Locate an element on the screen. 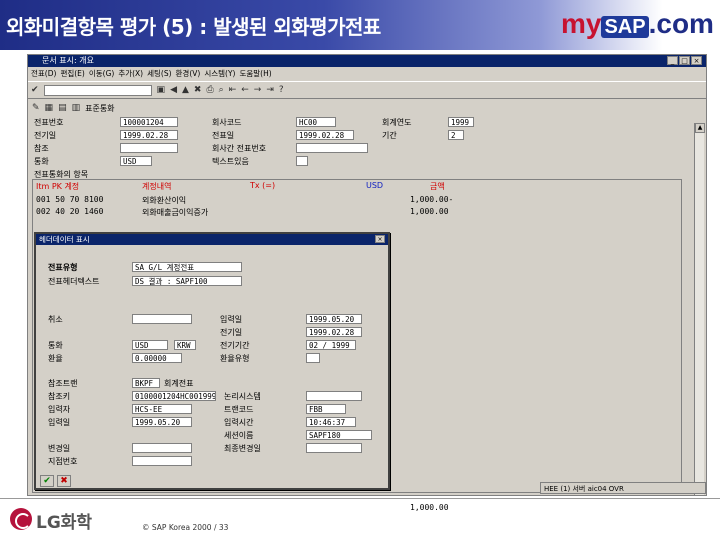 The height and width of the screenshot is (540, 720). dlg-posting-period-field: 02 / 1999 is located at coordinates (331, 345).